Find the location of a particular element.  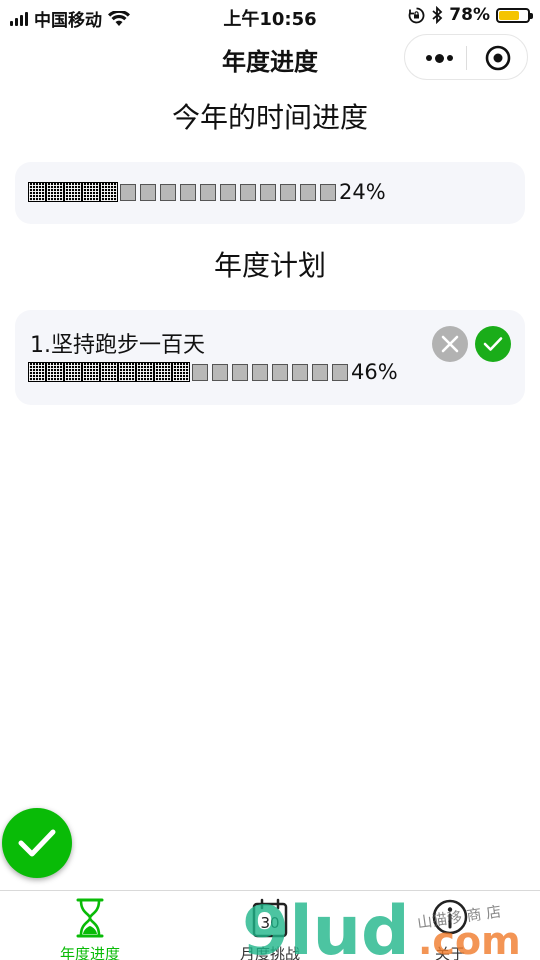

status-right: 78% is located at coordinates (470, 15).